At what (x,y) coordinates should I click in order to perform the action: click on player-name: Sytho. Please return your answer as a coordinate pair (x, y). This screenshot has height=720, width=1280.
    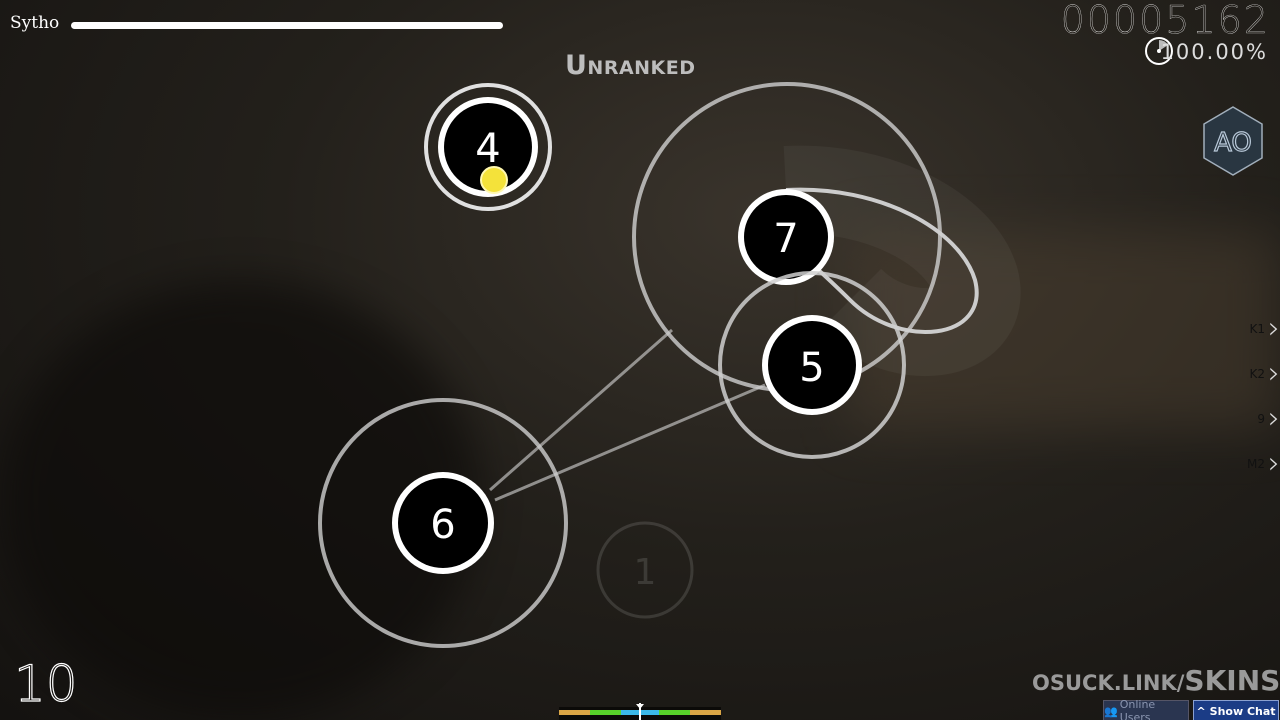
    Looking at the image, I should click on (35, 23).